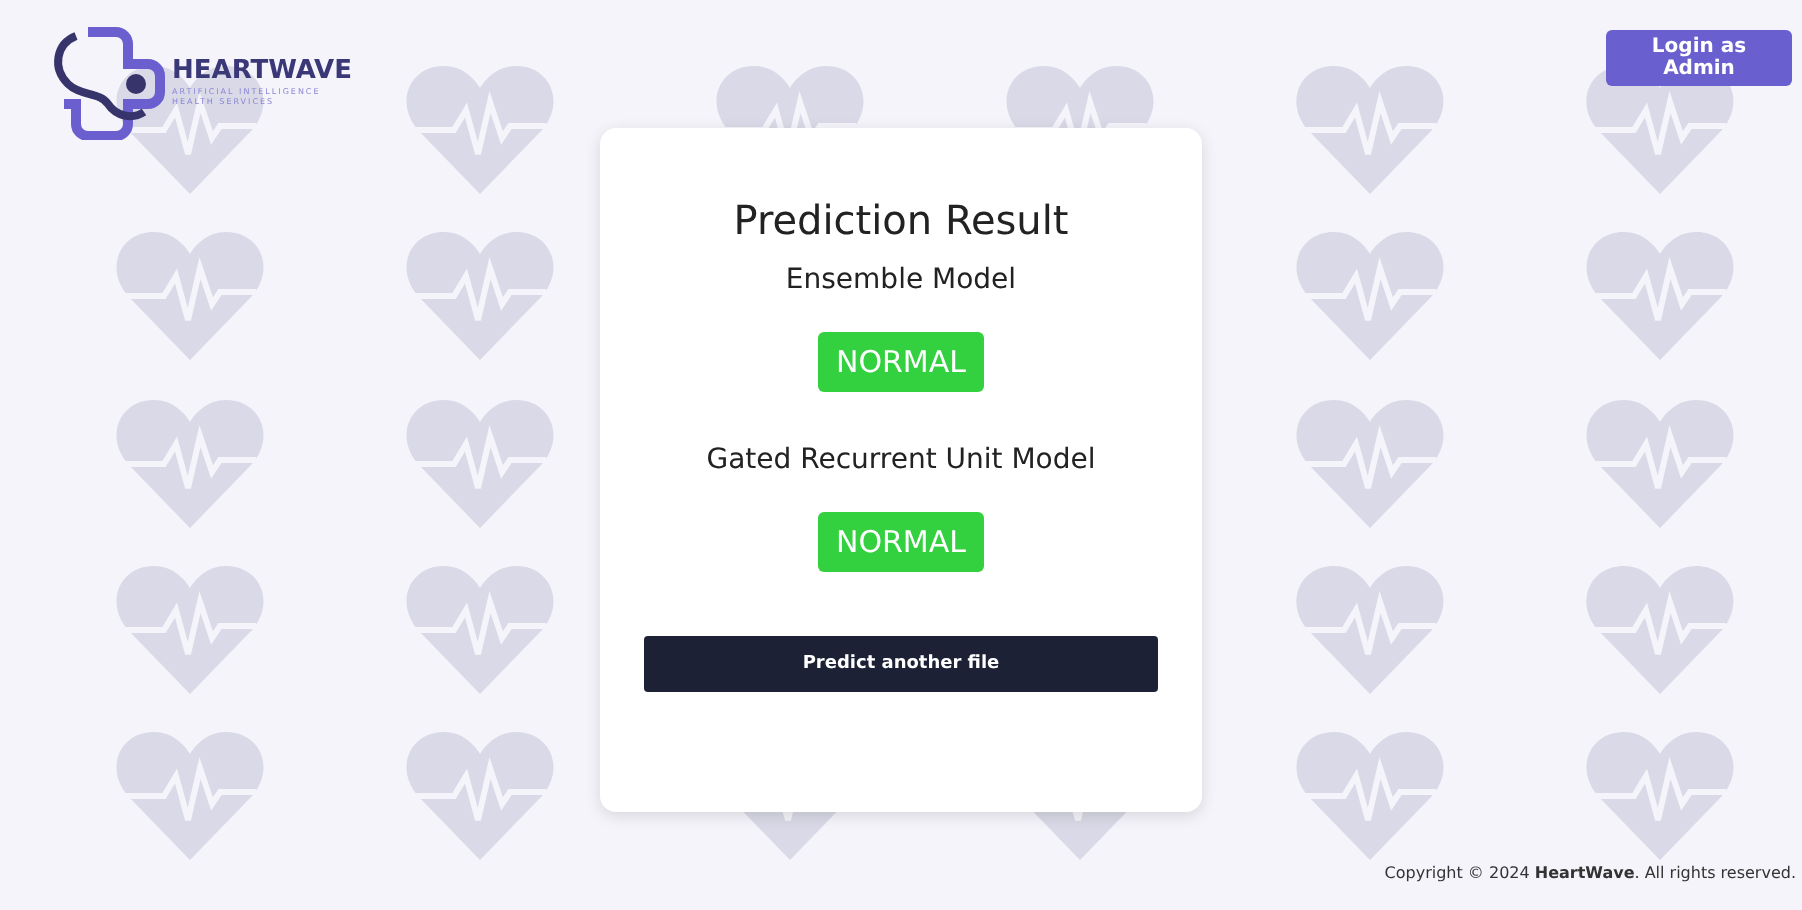 The width and height of the screenshot is (1802, 910). Describe the element at coordinates (1590, 873) in the screenshot. I see `copyright-text: Copyright © 2024 HeartWave. All rights reserved.` at that location.